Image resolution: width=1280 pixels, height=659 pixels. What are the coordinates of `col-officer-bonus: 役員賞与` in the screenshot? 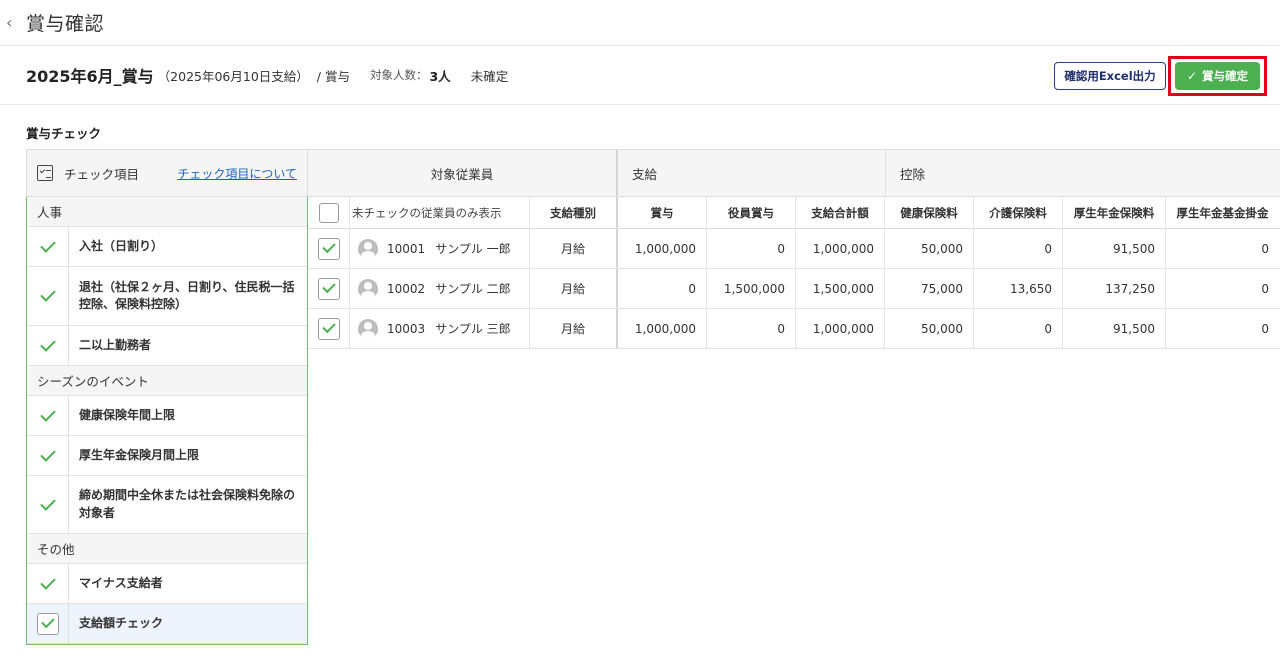 It's located at (751, 212).